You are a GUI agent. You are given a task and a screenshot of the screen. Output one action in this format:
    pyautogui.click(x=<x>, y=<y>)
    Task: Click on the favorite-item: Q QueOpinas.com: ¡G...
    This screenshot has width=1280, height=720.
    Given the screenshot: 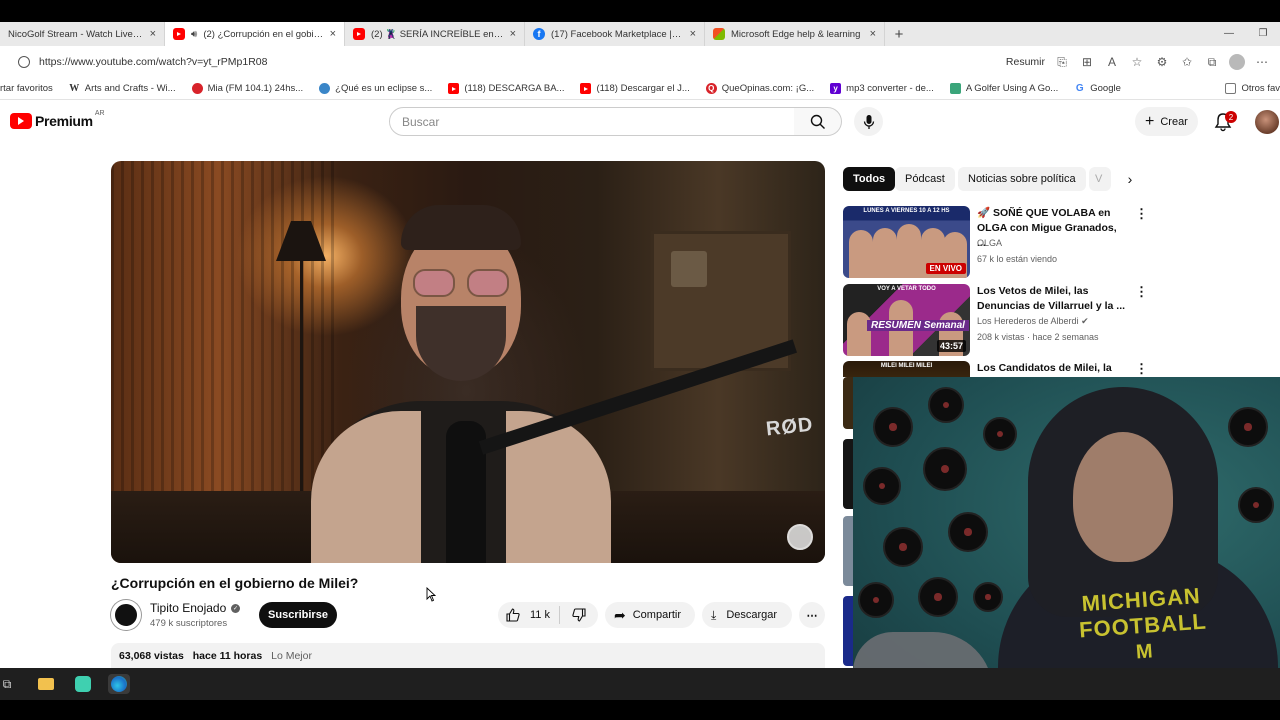 What is the action you would take?
    pyautogui.click(x=759, y=88)
    